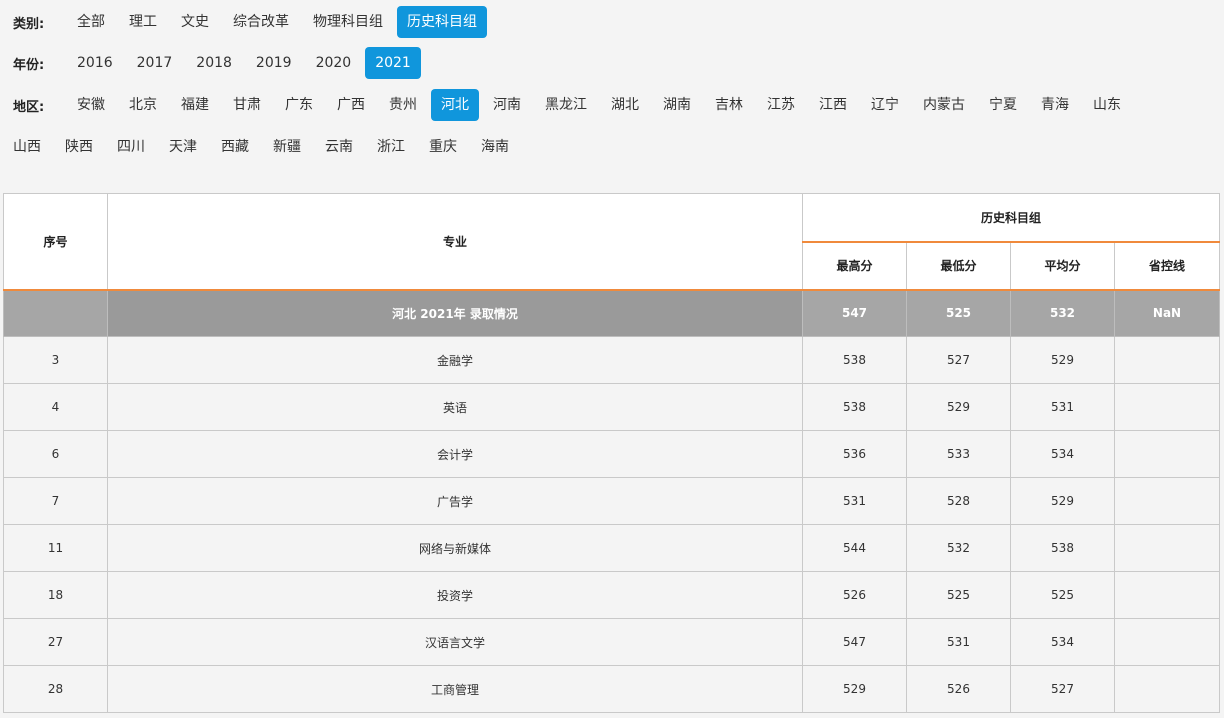 The width and height of the screenshot is (1224, 718). Describe the element at coordinates (781, 105) in the screenshot. I see `region-option: 江苏` at that location.